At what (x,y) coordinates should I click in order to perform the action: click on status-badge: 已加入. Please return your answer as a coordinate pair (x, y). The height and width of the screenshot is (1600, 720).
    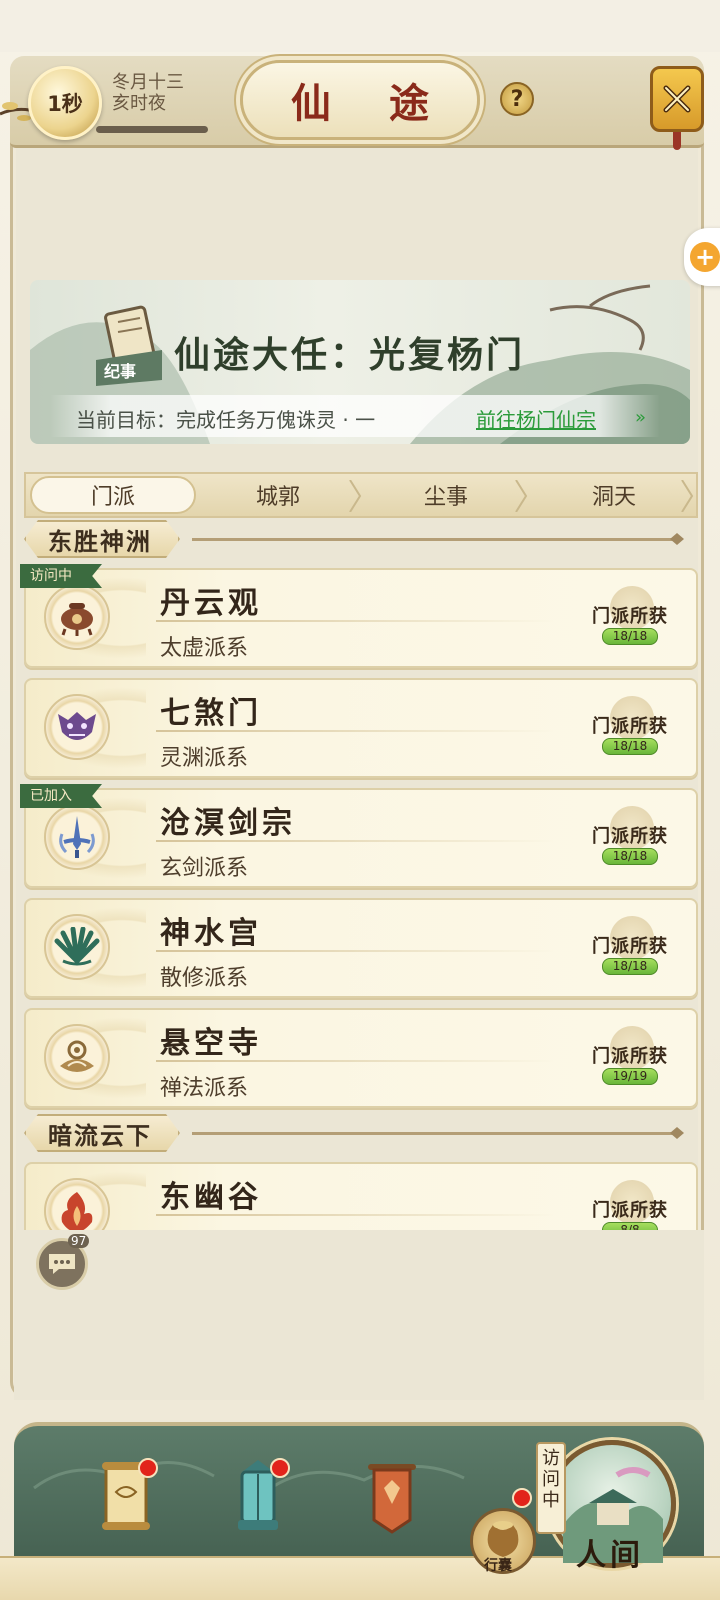
    Looking at the image, I should click on (61, 796).